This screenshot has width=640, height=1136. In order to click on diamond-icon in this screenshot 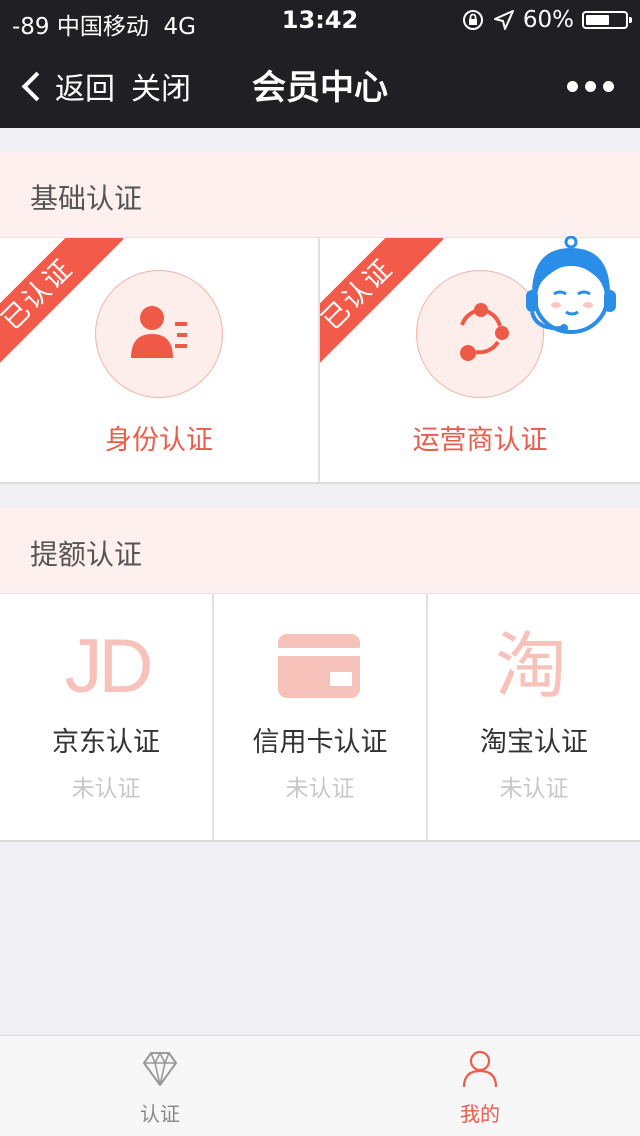, I will do `click(160, 1068)`.